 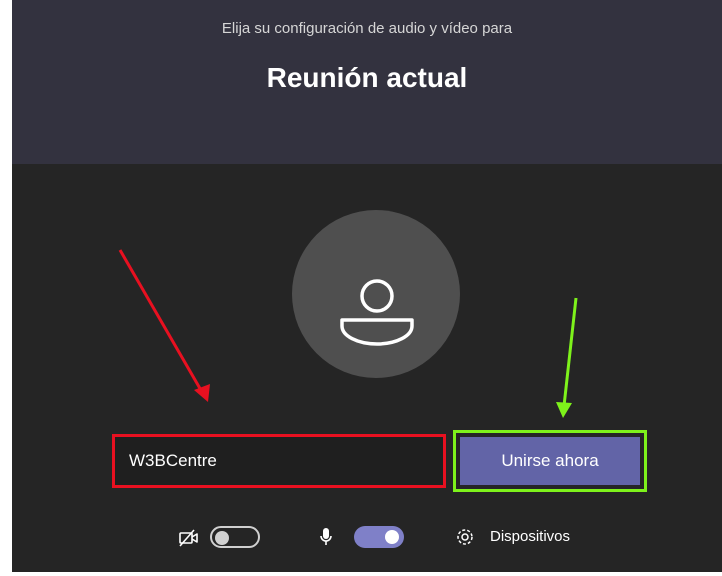 I want to click on microphone-toggle, so click(x=379, y=537).